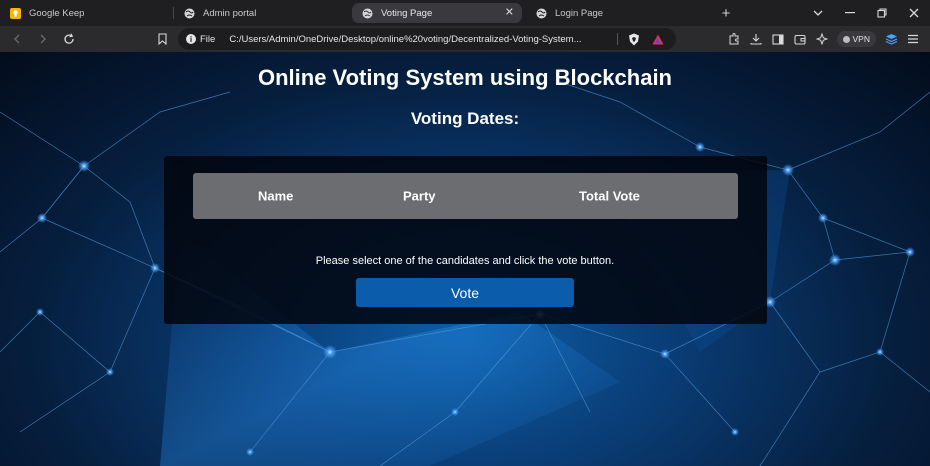  What do you see at coordinates (465, 292) in the screenshot?
I see `vote-button: Vote` at bounding box center [465, 292].